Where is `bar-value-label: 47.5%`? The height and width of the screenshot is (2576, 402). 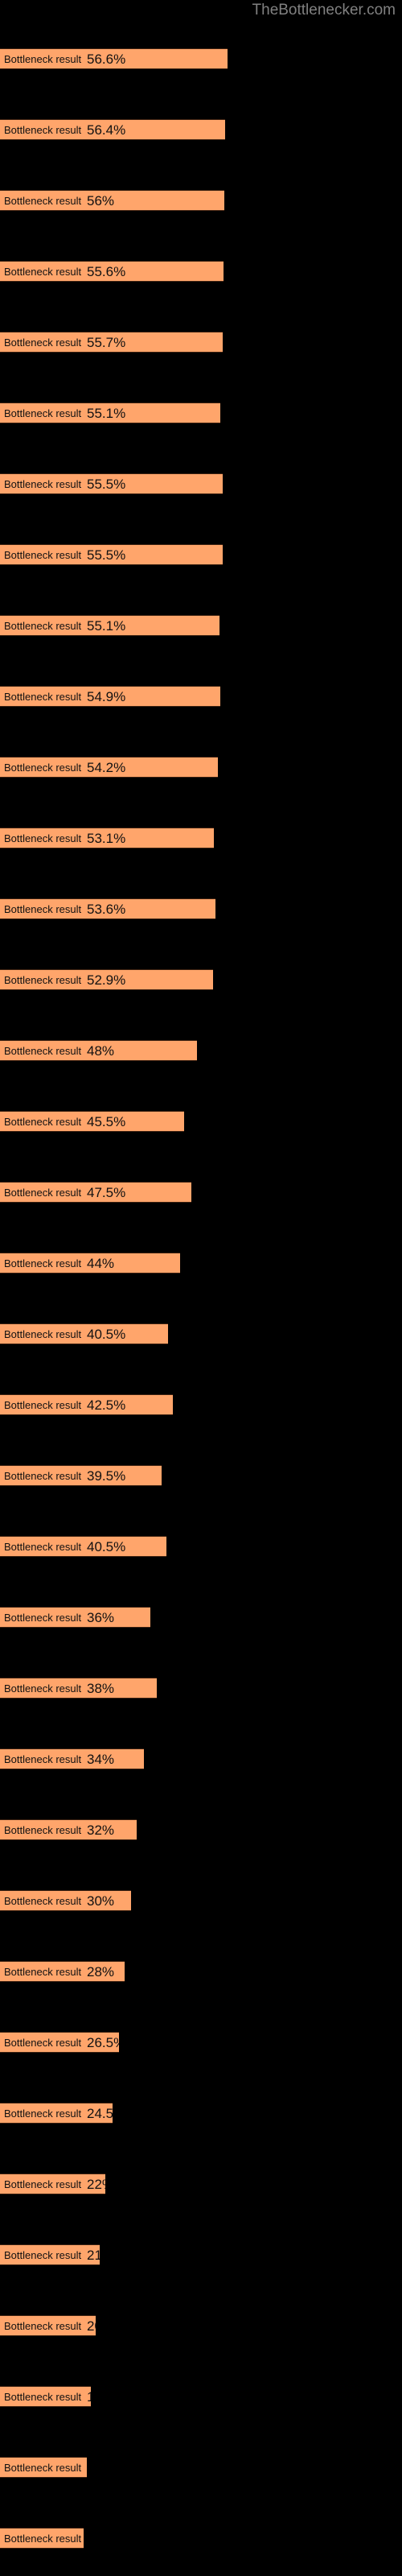
bar-value-label: 47.5% is located at coordinates (106, 1192).